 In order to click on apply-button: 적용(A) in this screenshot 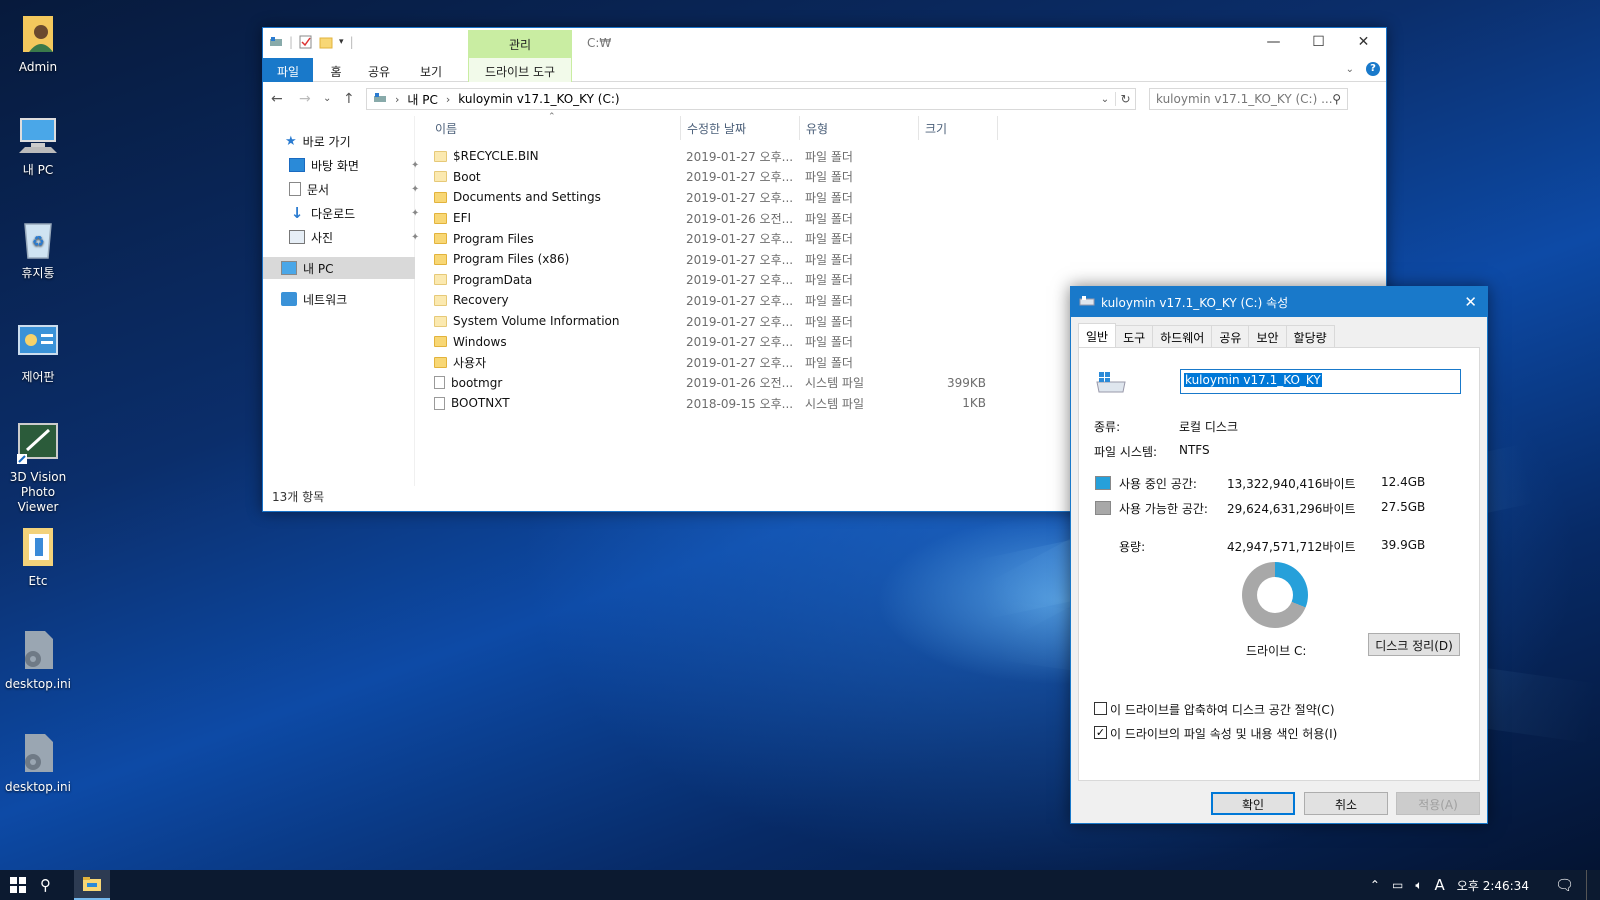, I will do `click(1438, 803)`.